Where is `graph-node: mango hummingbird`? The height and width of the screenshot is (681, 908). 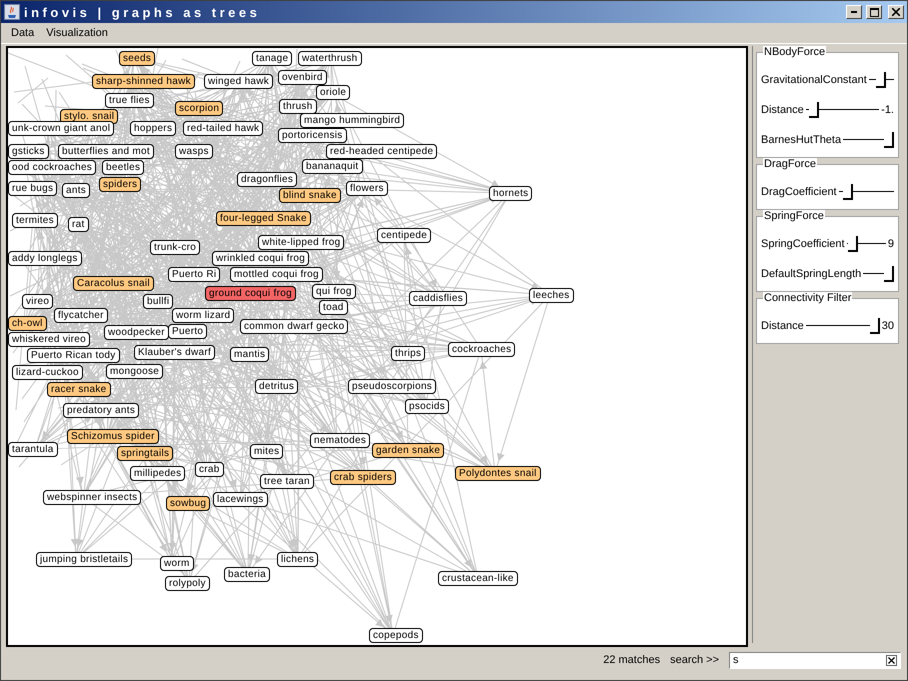
graph-node: mango hummingbird is located at coordinates (352, 120).